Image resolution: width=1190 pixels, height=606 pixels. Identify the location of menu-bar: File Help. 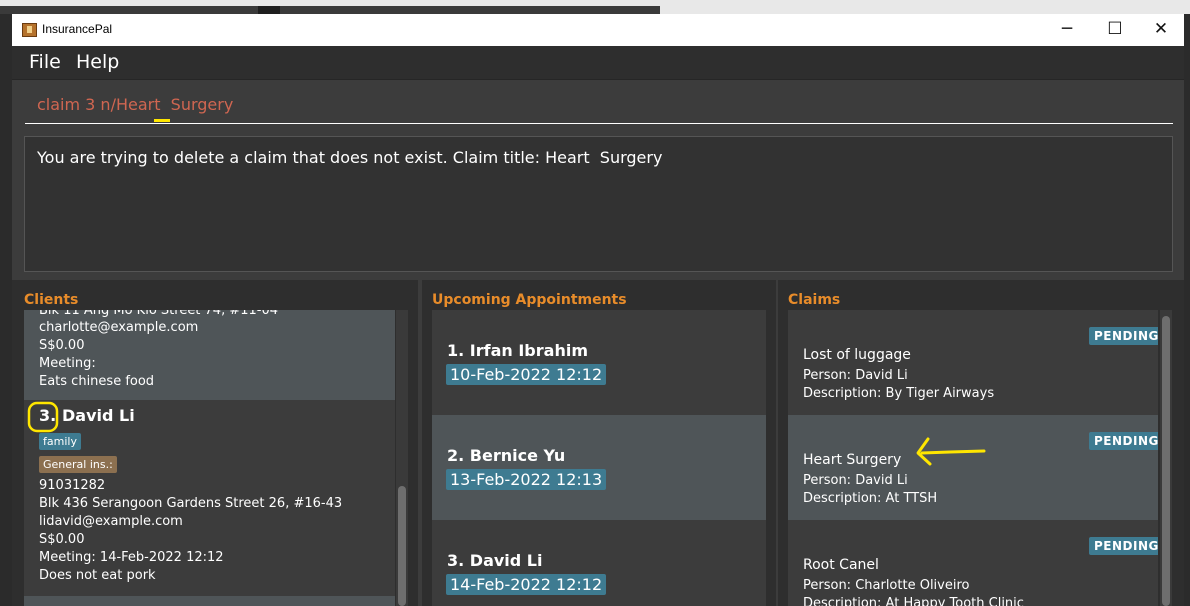
(598, 63).